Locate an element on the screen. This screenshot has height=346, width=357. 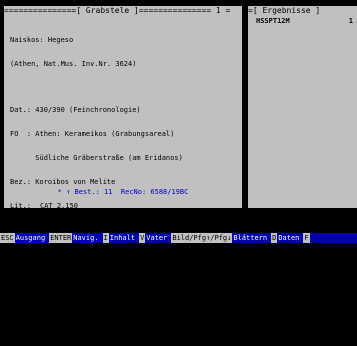
result-count: 1 is located at coordinates (350, 21).